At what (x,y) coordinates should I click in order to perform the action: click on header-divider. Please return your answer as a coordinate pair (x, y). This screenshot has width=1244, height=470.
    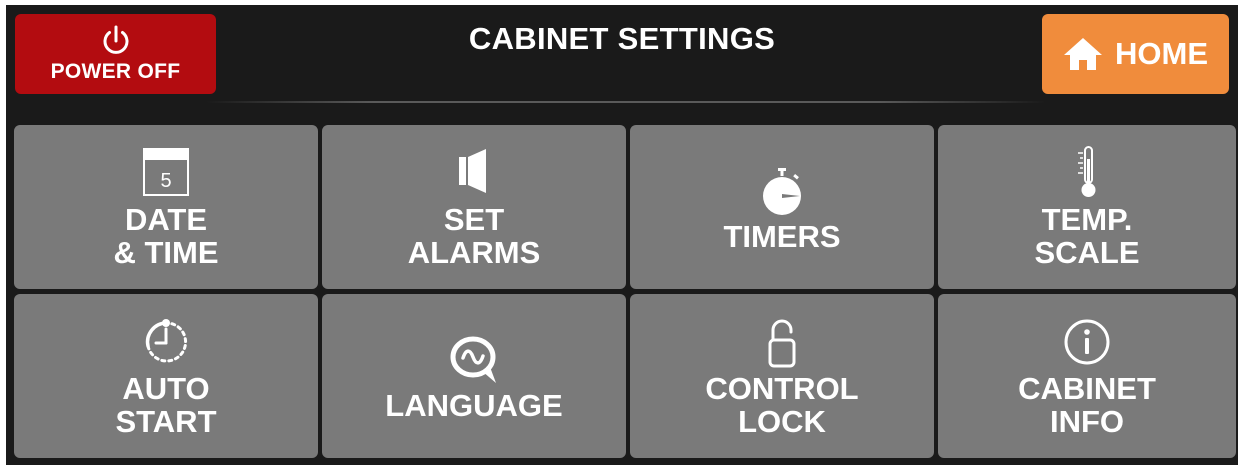
    Looking at the image, I should click on (626, 102).